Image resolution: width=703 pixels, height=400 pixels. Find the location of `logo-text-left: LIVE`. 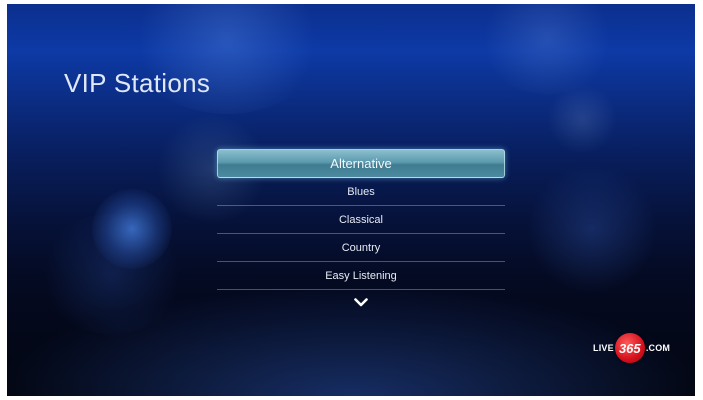

logo-text-left: LIVE is located at coordinates (603, 348).